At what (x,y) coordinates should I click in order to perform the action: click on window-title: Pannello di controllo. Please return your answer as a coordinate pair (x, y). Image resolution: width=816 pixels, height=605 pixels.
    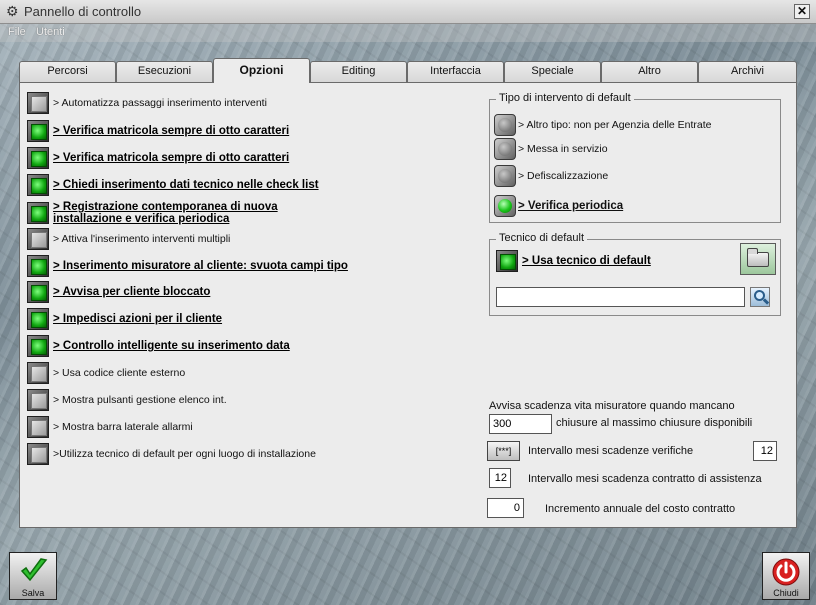
    Looking at the image, I should click on (83, 11).